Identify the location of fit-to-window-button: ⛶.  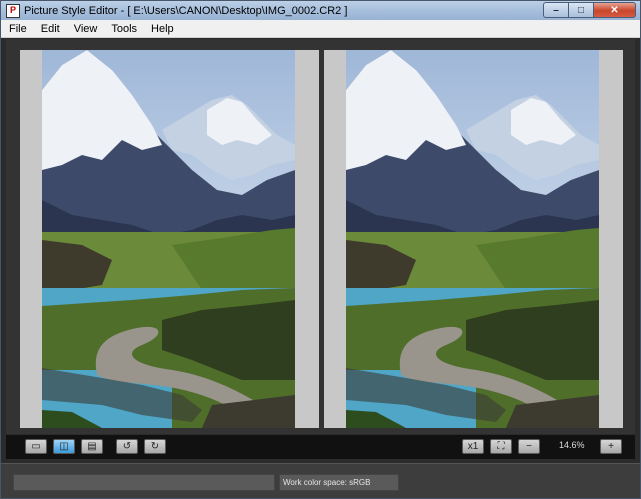
(501, 446).